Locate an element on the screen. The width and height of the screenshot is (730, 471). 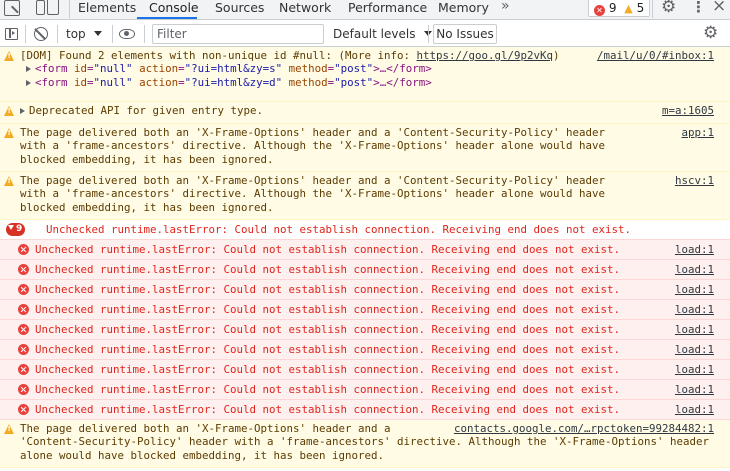
source-link: app:1 is located at coordinates (697, 132).